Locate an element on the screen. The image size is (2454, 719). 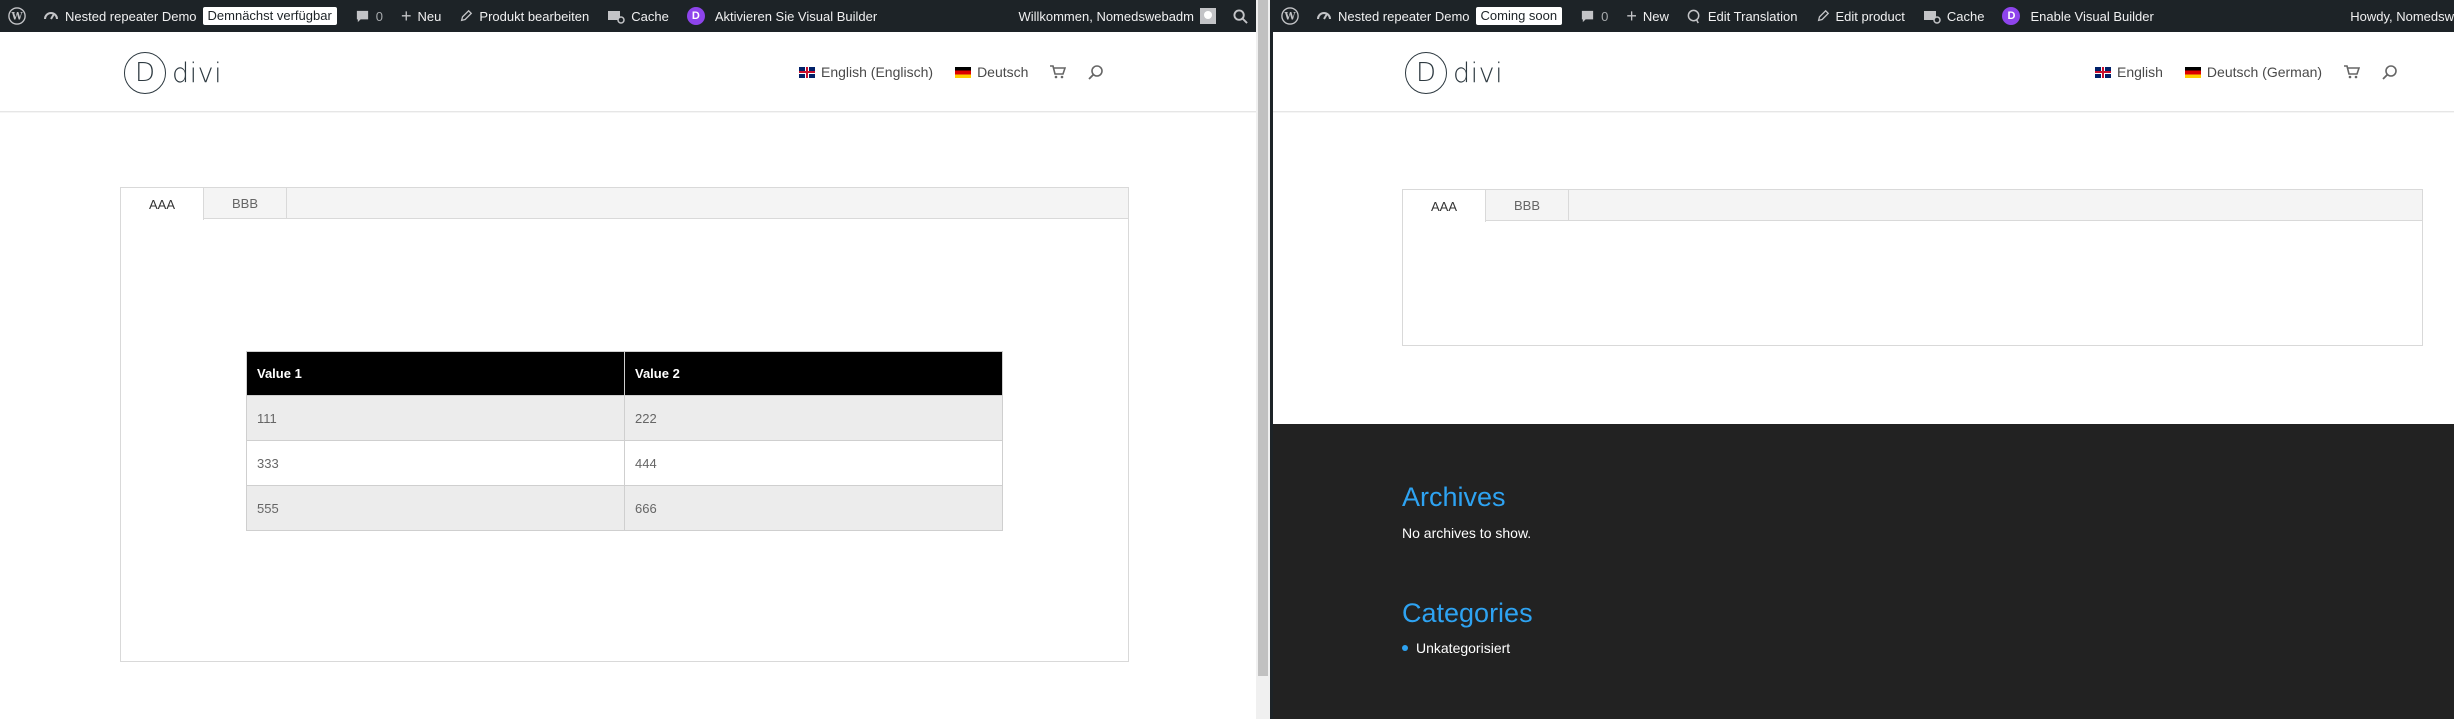
column-header: Value 2 is located at coordinates (813, 373).